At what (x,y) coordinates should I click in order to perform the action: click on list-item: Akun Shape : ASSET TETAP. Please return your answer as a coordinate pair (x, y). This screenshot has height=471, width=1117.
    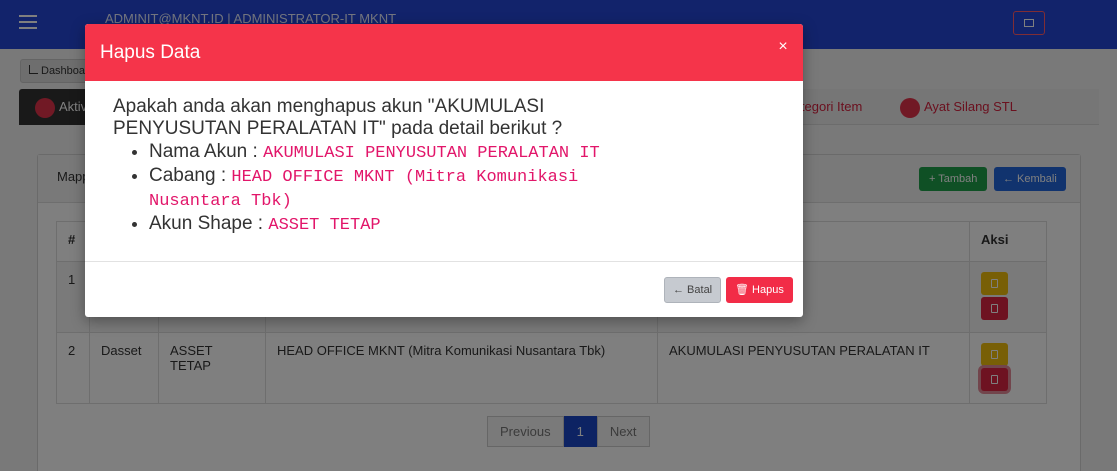
    Looking at the image, I should click on (462, 225).